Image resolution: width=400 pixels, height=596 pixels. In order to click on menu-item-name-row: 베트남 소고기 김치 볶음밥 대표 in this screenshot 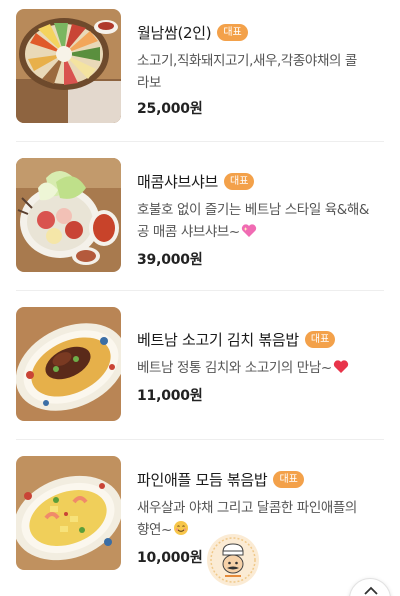, I will do `click(259, 339)`.